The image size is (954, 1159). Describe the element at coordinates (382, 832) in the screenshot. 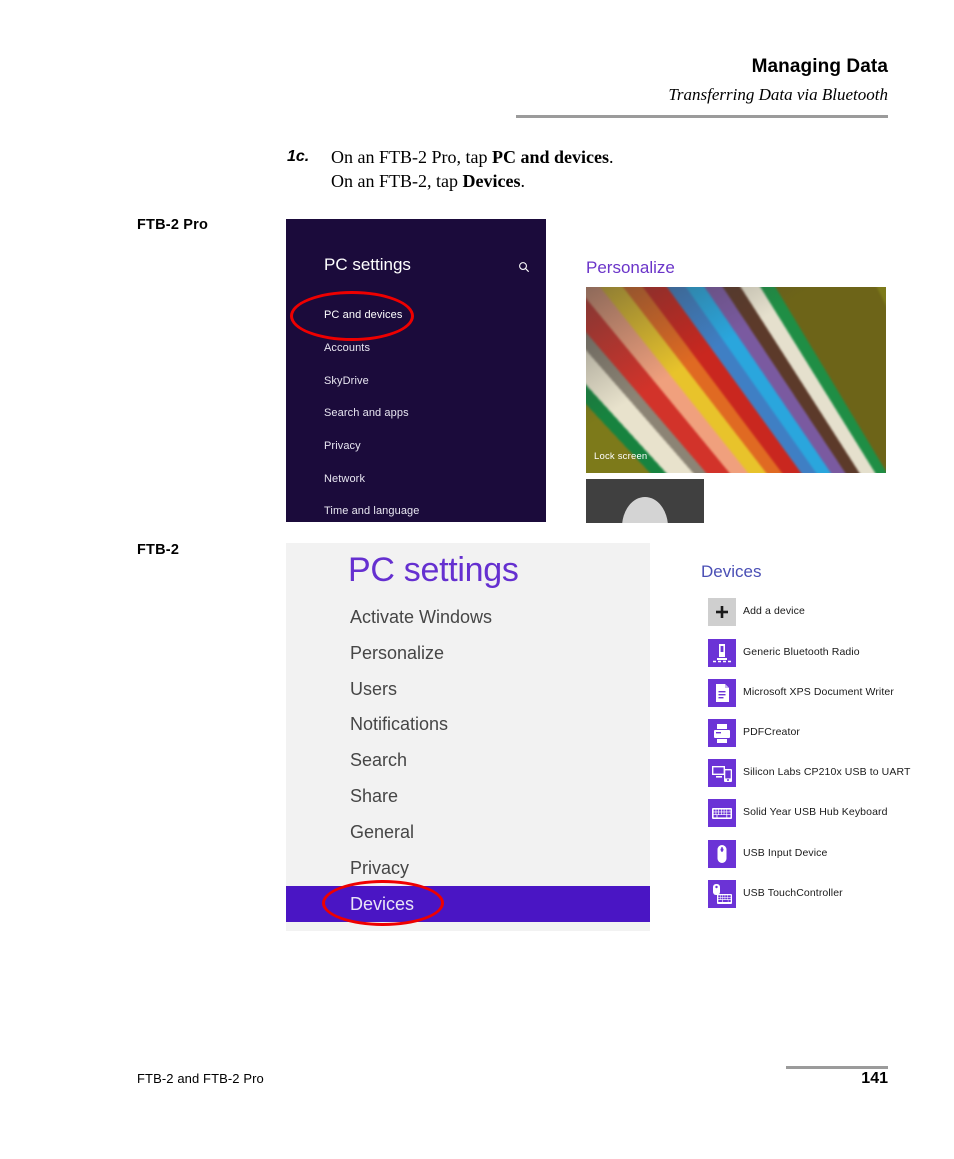

I see `std-menu-item-general: General` at that location.